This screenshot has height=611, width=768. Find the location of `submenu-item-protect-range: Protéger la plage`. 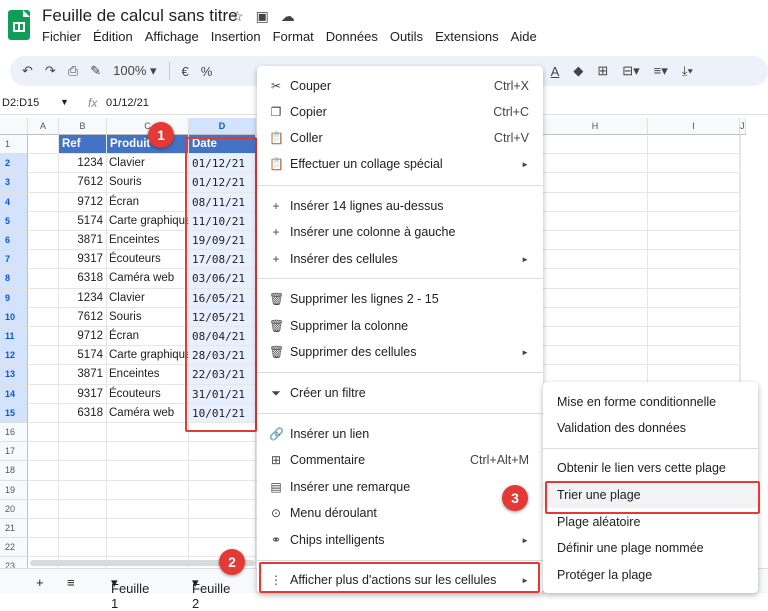

submenu-item-protect-range: Protéger la plage is located at coordinates (650, 575).